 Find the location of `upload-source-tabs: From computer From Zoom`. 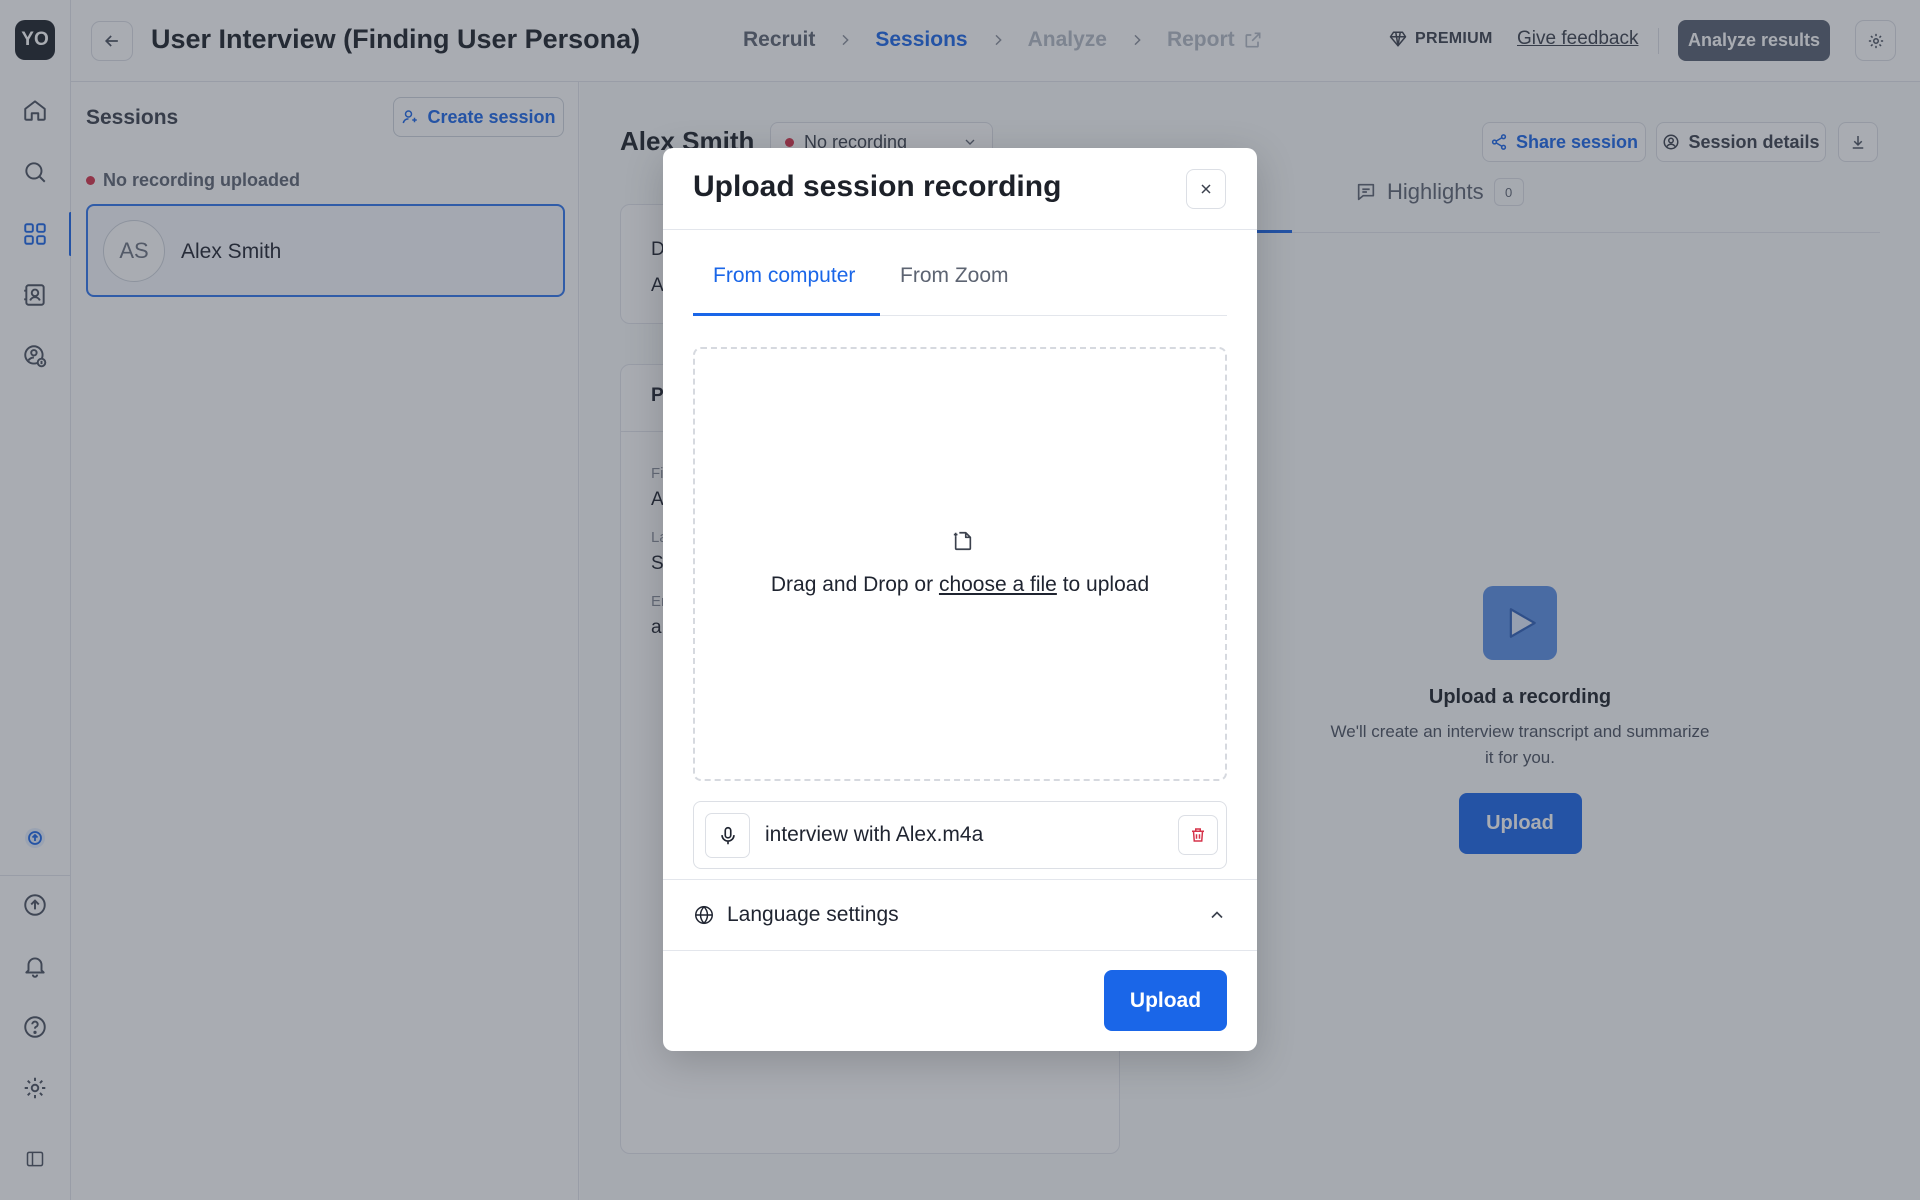

upload-source-tabs: From computer From Zoom is located at coordinates (960, 286).